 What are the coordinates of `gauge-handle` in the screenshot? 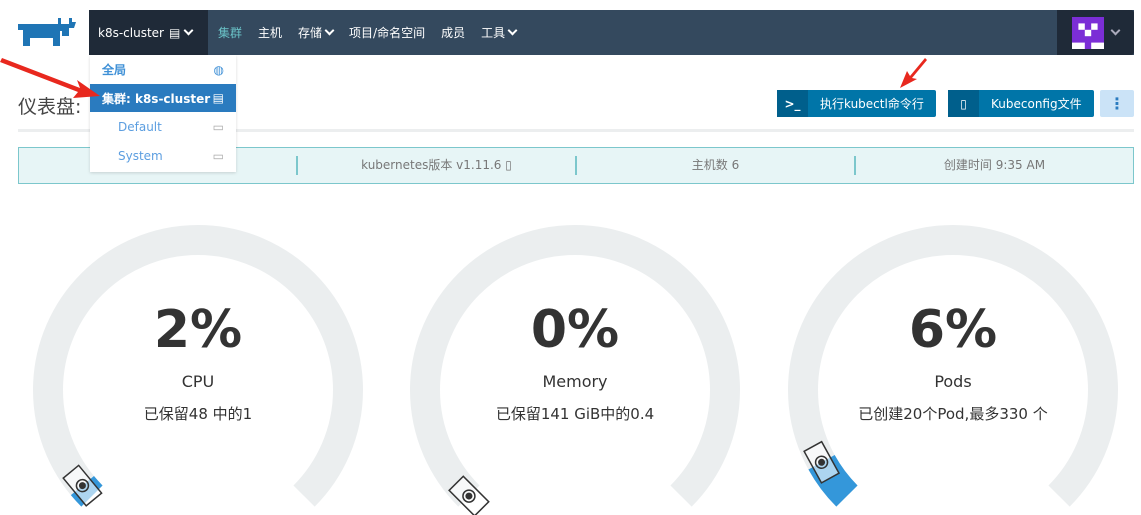 It's located at (822, 462).